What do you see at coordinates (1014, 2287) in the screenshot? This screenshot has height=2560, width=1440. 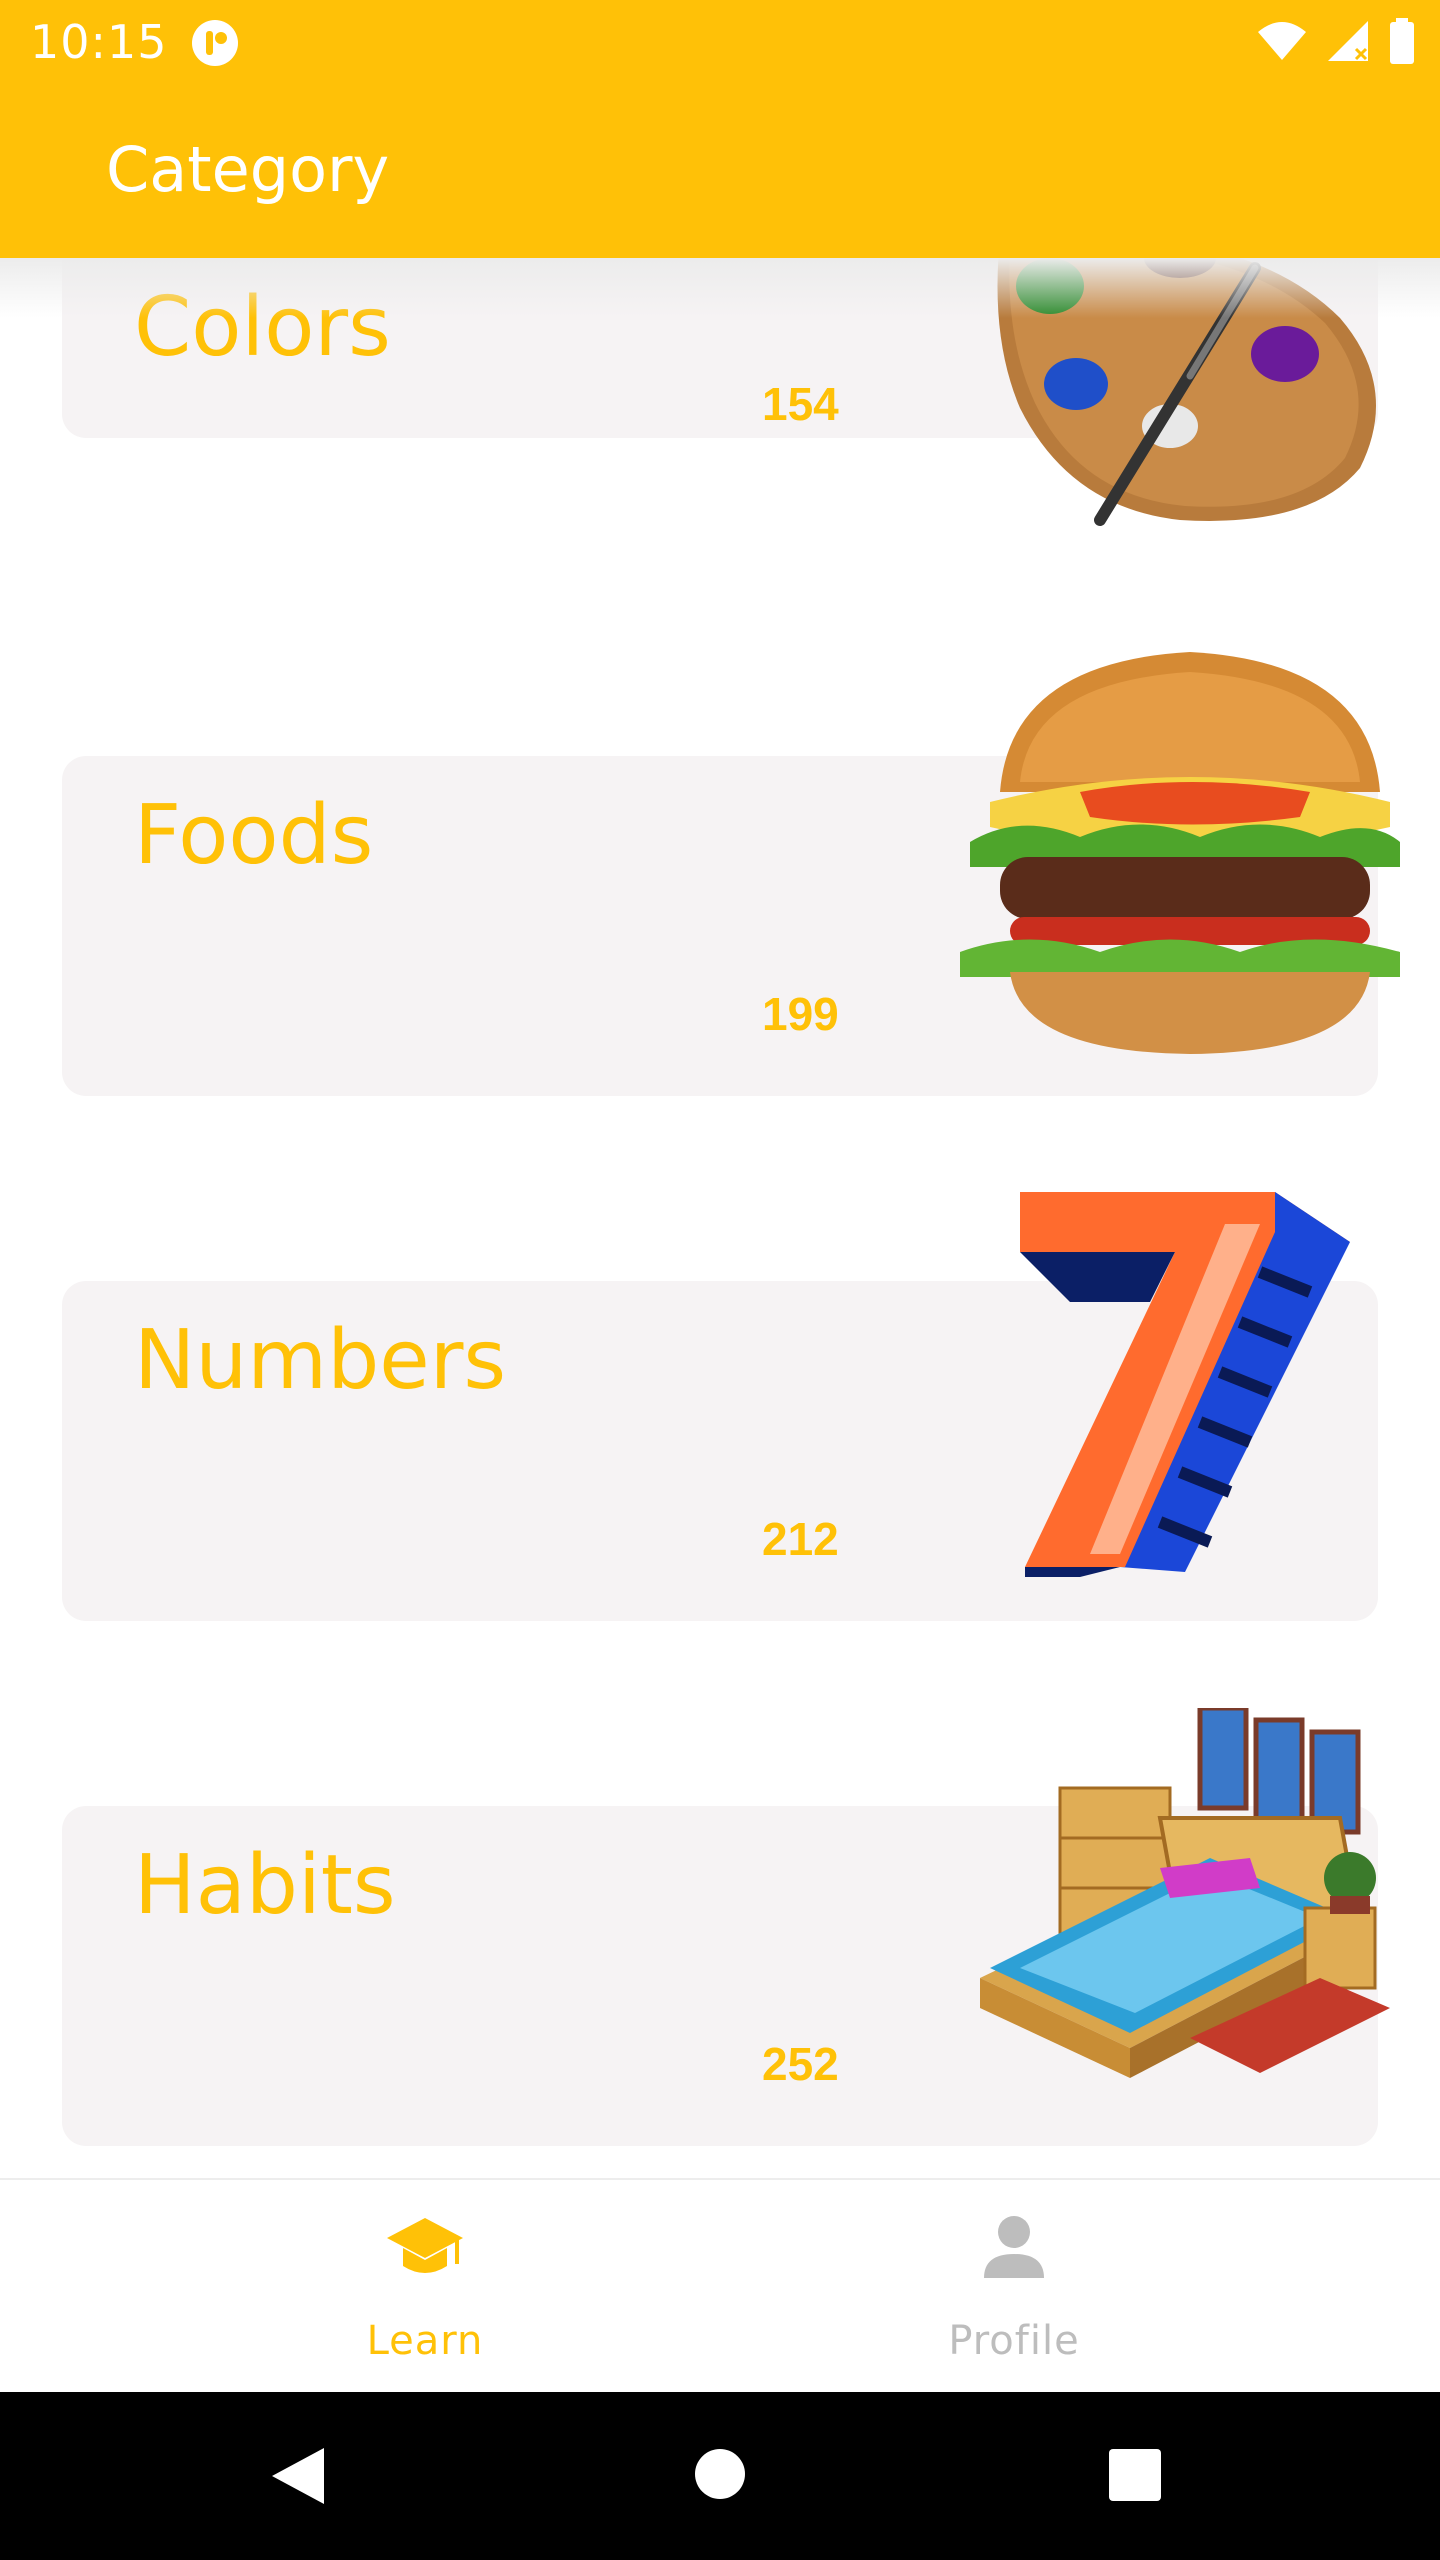 I see `nav-item-profile: Profile` at bounding box center [1014, 2287].